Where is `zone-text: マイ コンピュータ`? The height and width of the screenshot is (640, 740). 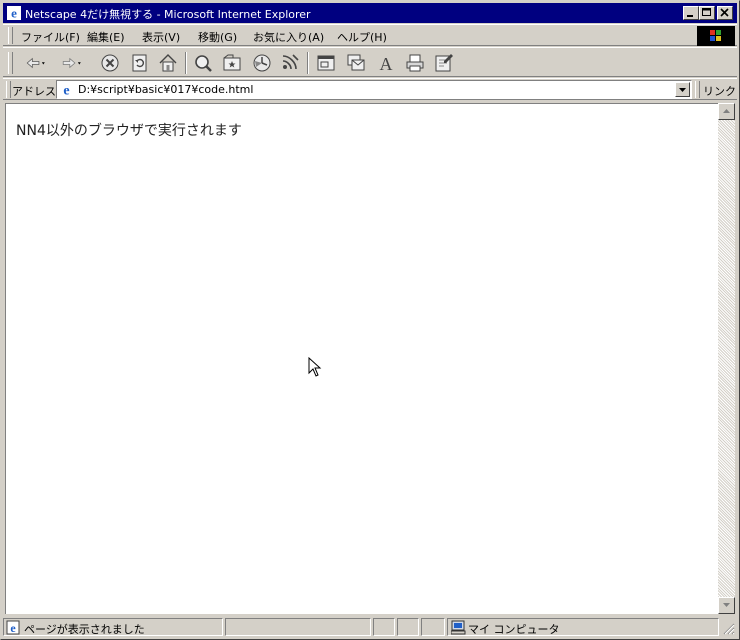 zone-text: マイ コンピュータ is located at coordinates (514, 629).